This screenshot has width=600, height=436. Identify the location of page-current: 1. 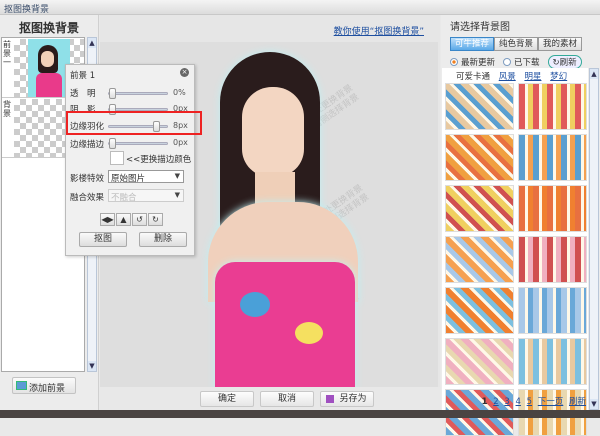
(484, 402).